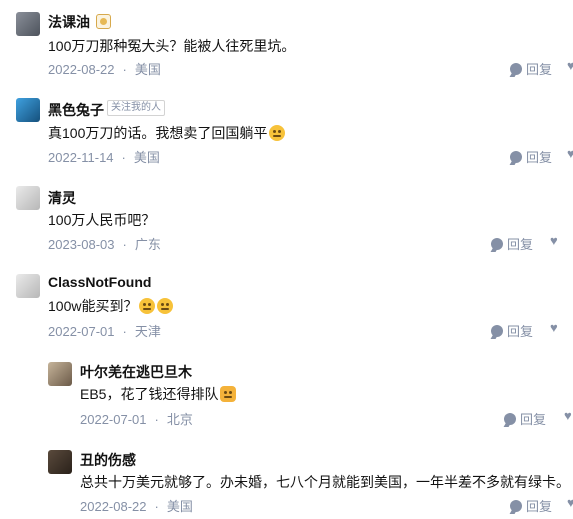 This screenshot has height=519, width=573. I want to click on cat-emoji-icon, so click(228, 394).